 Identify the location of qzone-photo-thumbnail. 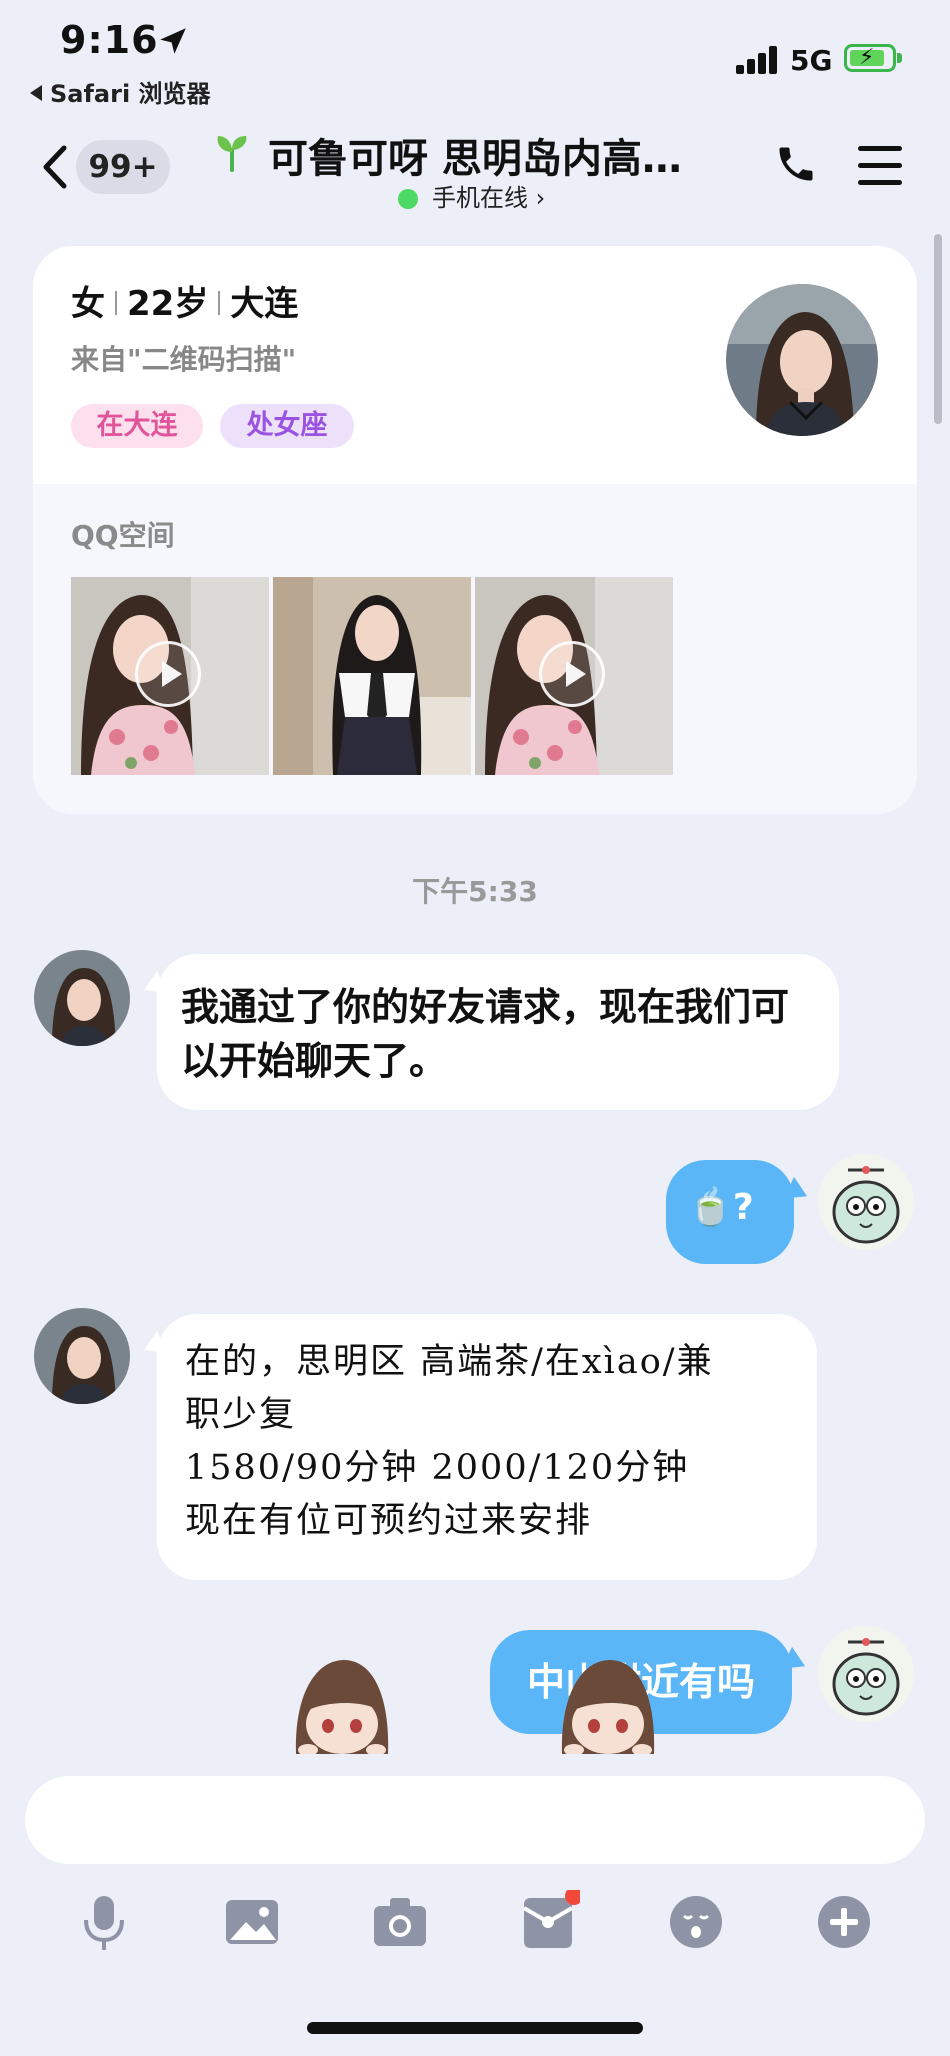
(372, 676).